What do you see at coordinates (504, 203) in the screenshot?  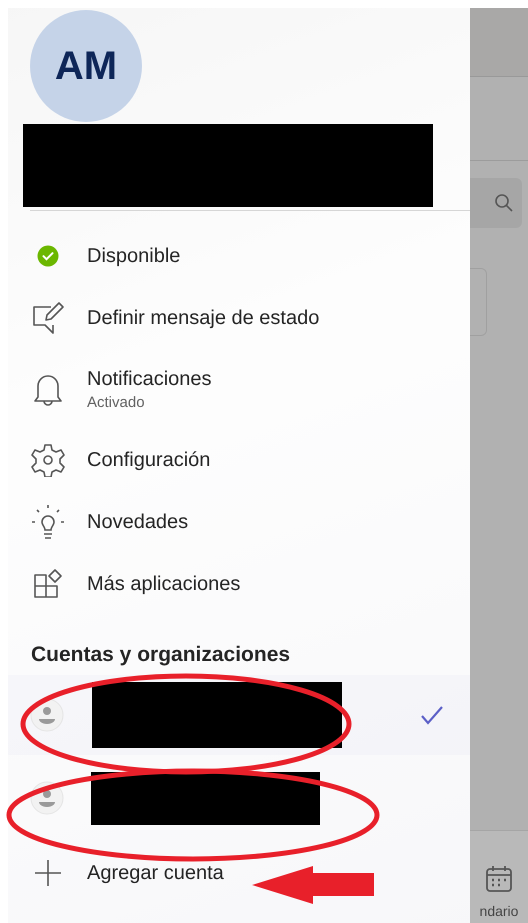 I see `search-icon` at bounding box center [504, 203].